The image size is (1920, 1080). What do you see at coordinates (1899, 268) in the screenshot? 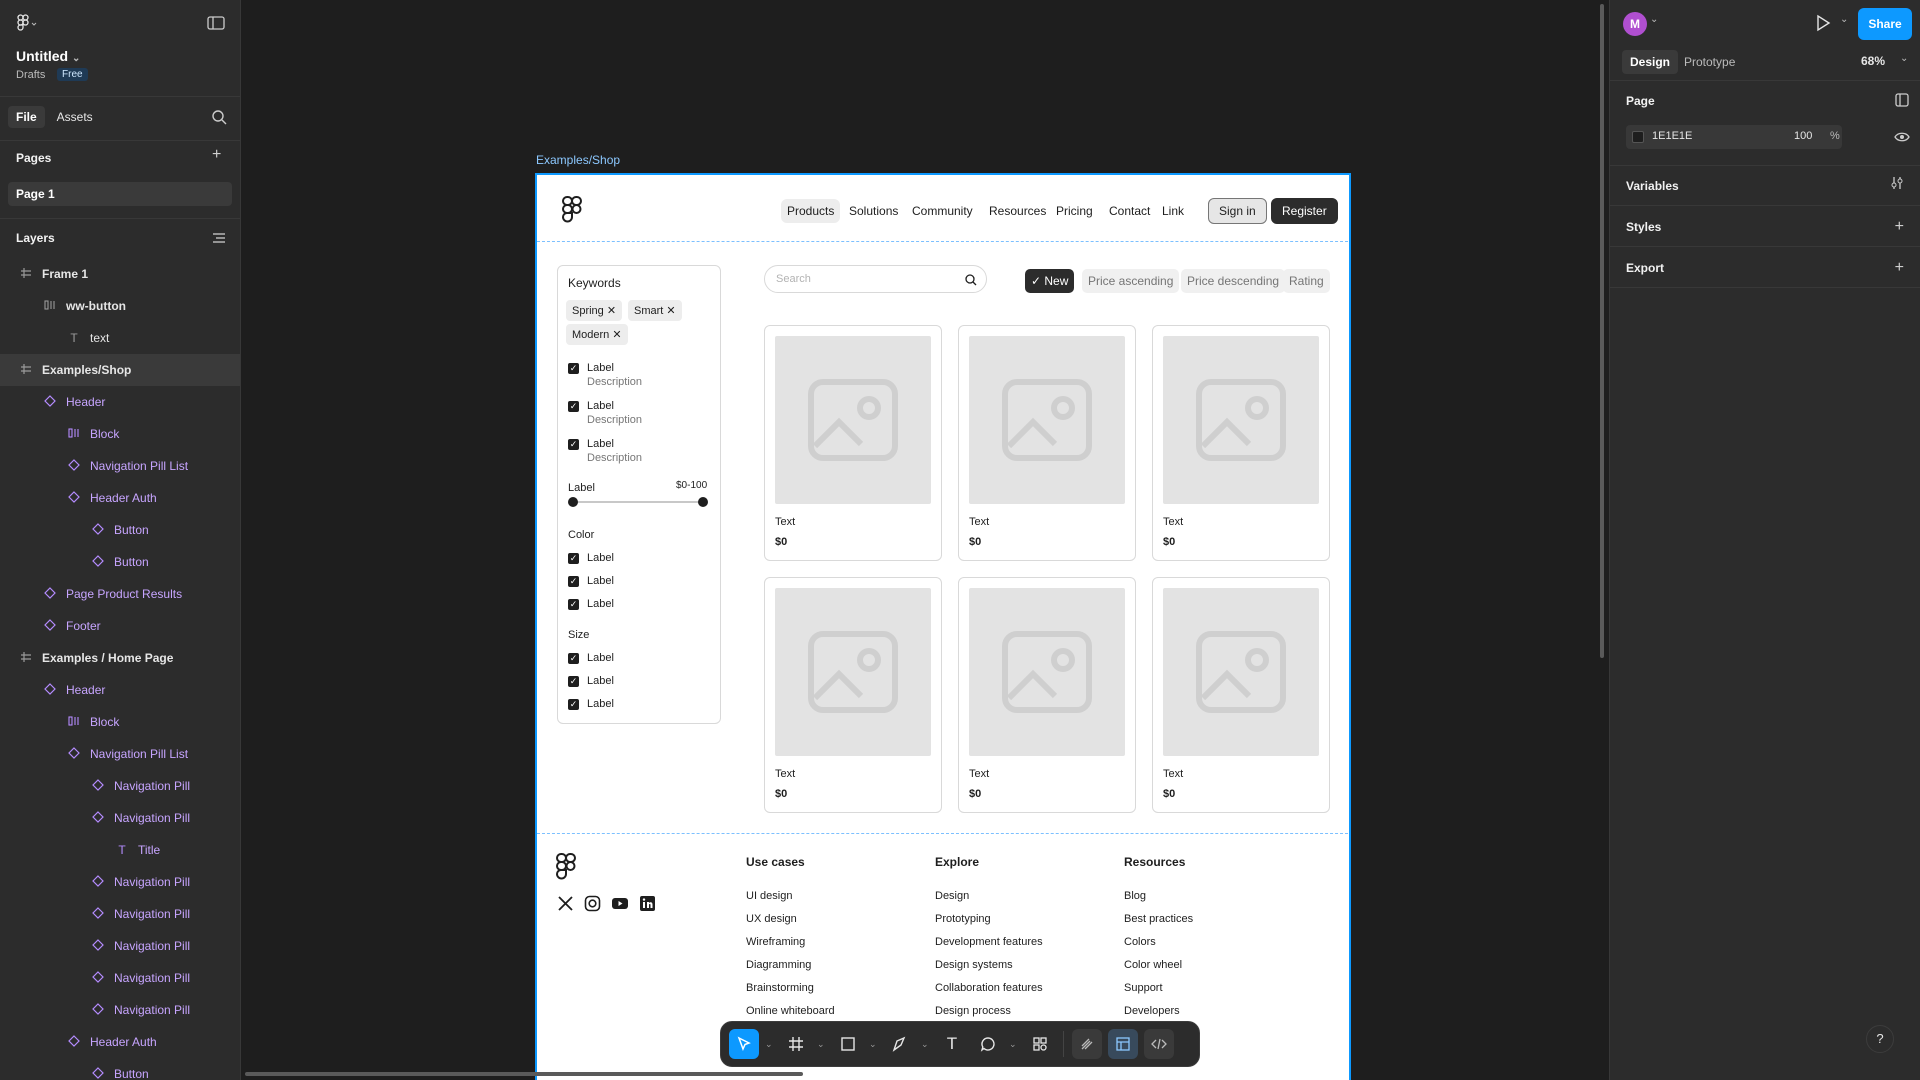
I see `add-export-icon: +` at bounding box center [1899, 268].